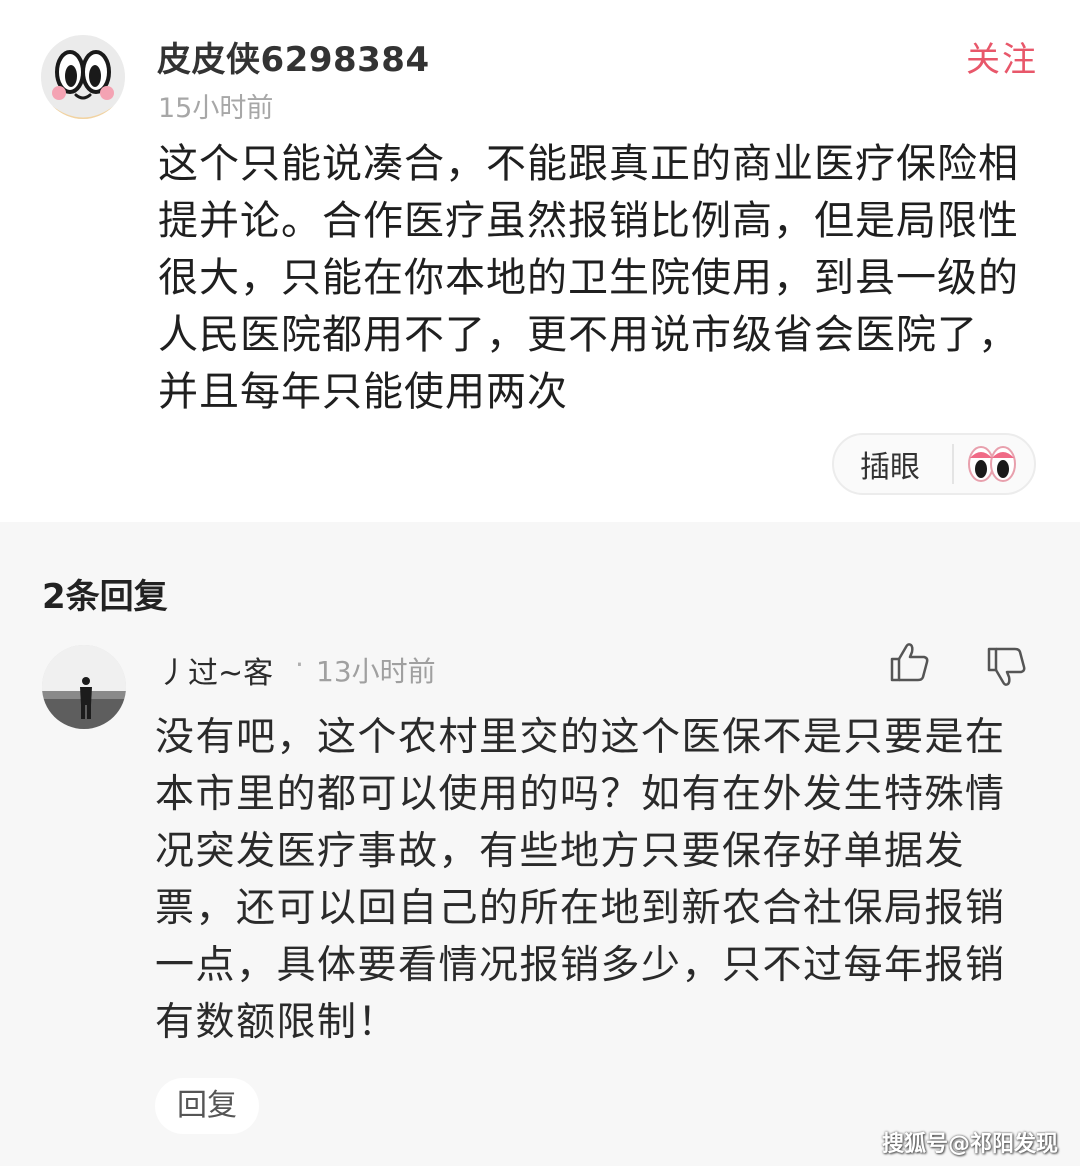 This screenshot has width=1080, height=1166. I want to click on follow-button: 关注, so click(1002, 56).